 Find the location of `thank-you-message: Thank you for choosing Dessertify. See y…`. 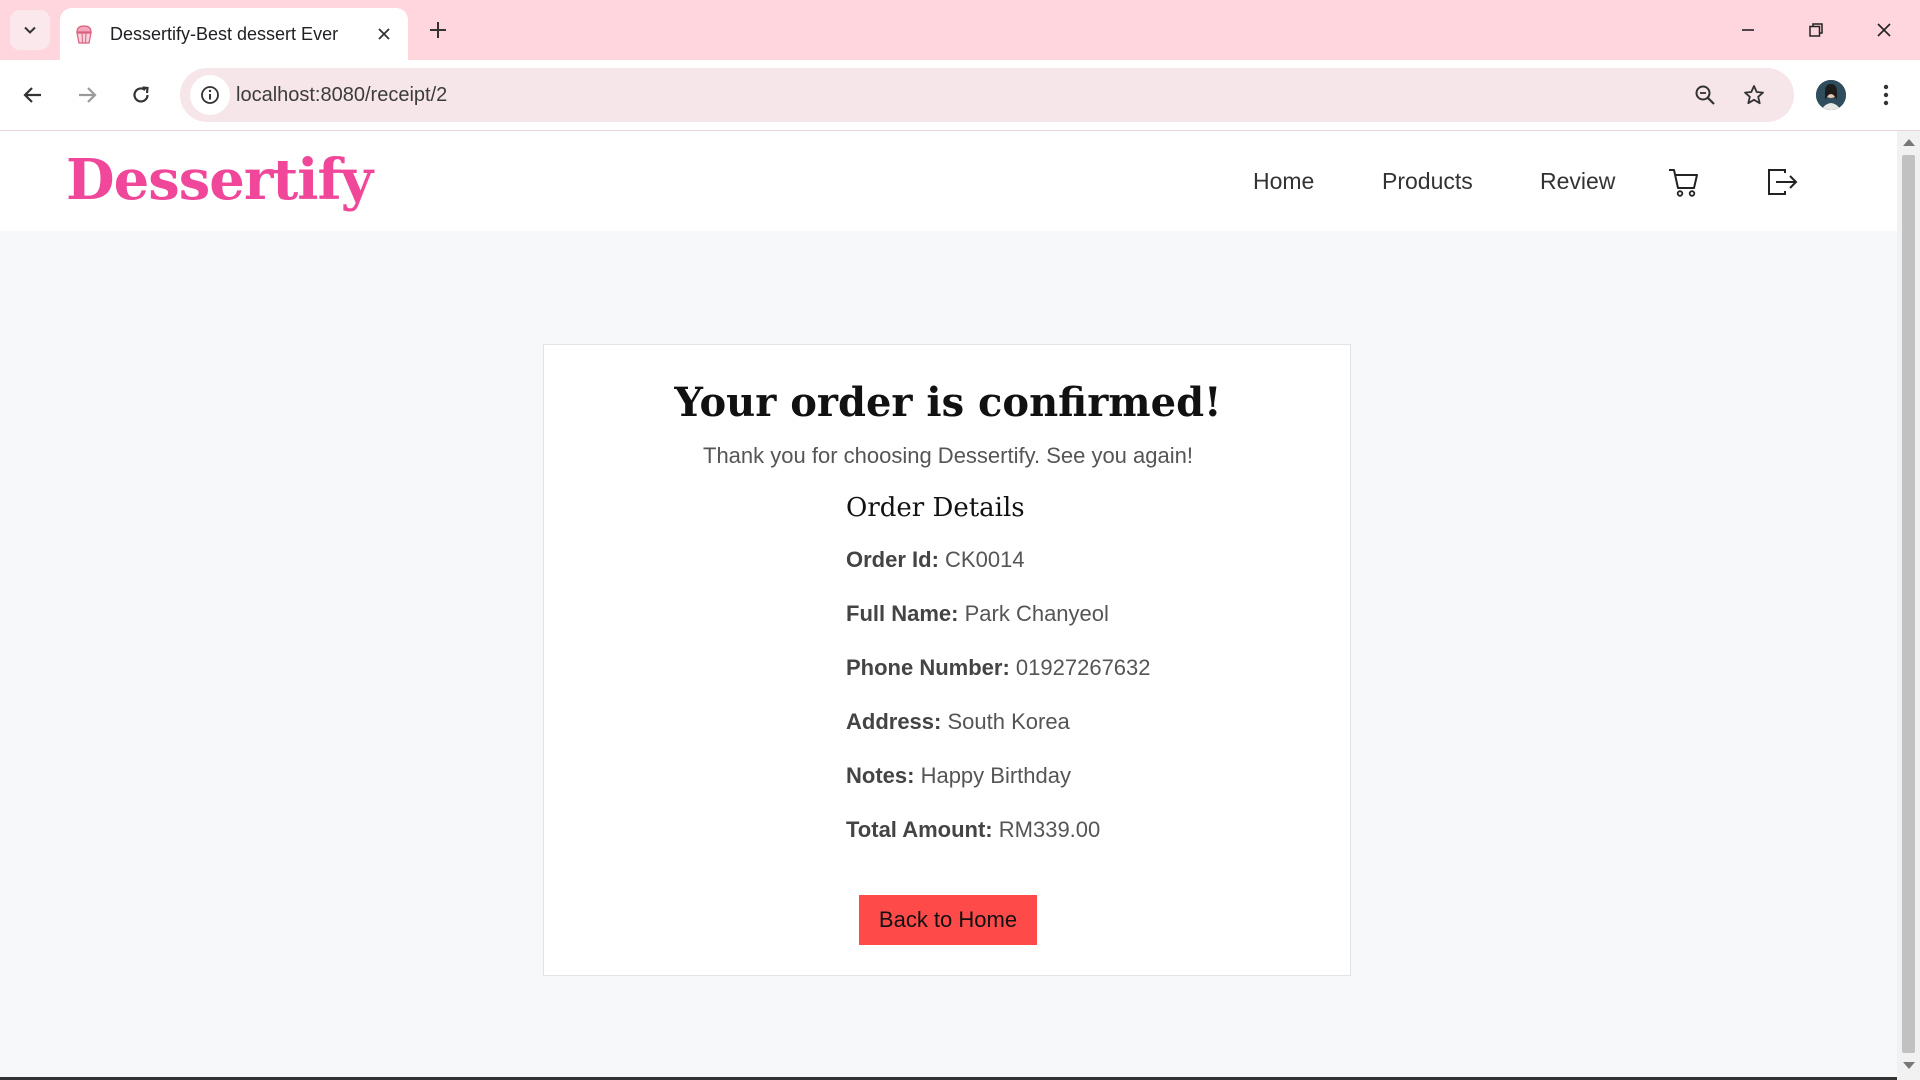

thank-you-message: Thank you for choosing Dessertify. See y… is located at coordinates (948, 455).